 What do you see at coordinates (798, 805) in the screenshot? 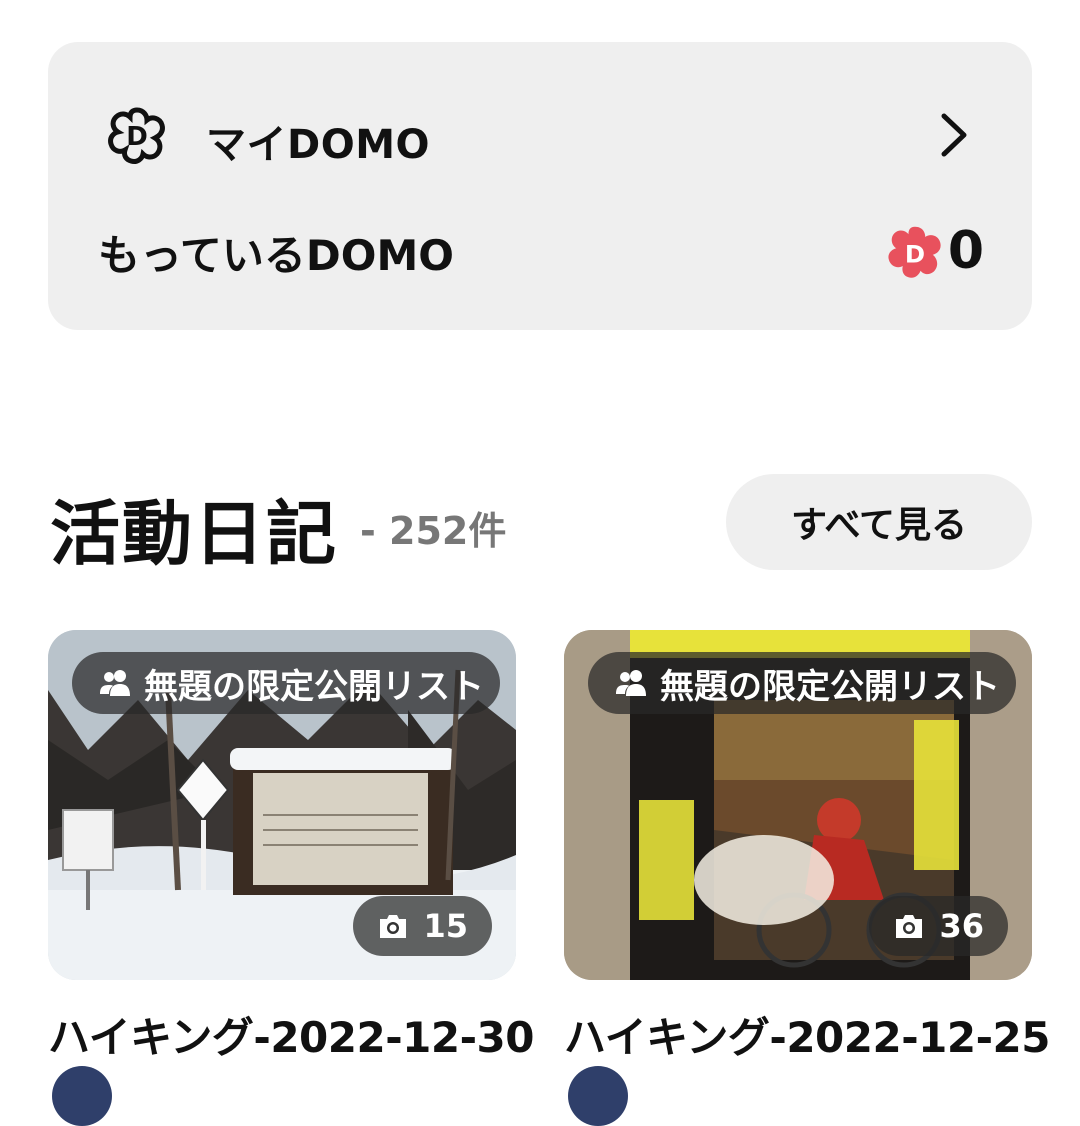
I see `activity-thumbnail: 無題の限定公開リスト 36` at bounding box center [798, 805].